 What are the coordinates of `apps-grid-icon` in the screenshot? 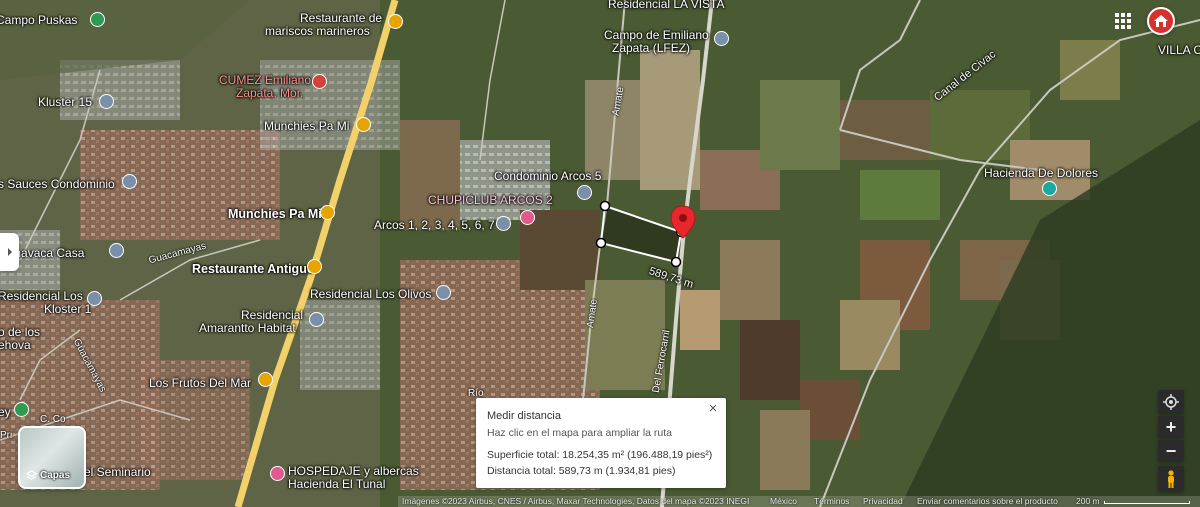 It's located at (1123, 21).